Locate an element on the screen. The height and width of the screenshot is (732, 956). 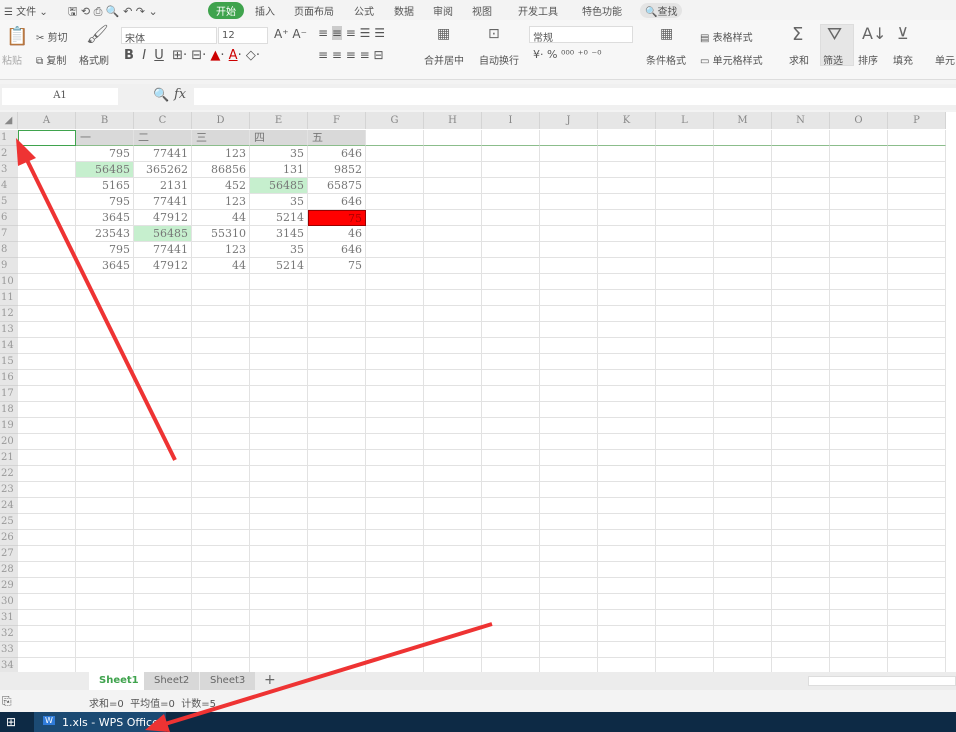
cell: 795 is located at coordinates (105, 250).